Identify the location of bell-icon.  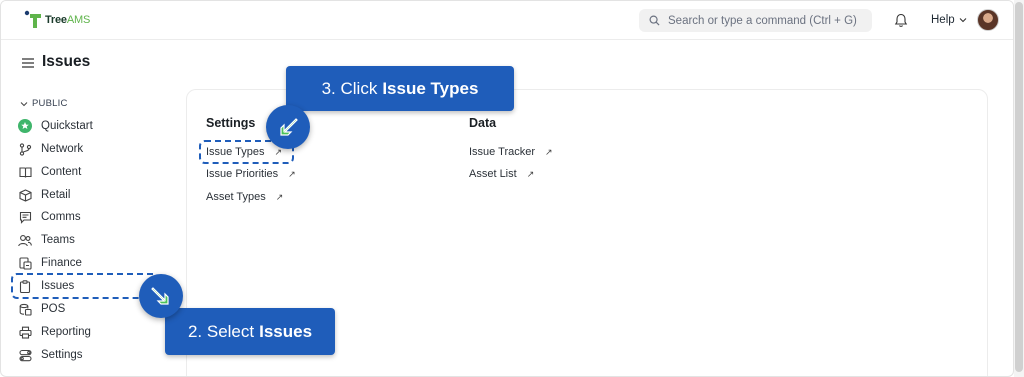
(901, 20).